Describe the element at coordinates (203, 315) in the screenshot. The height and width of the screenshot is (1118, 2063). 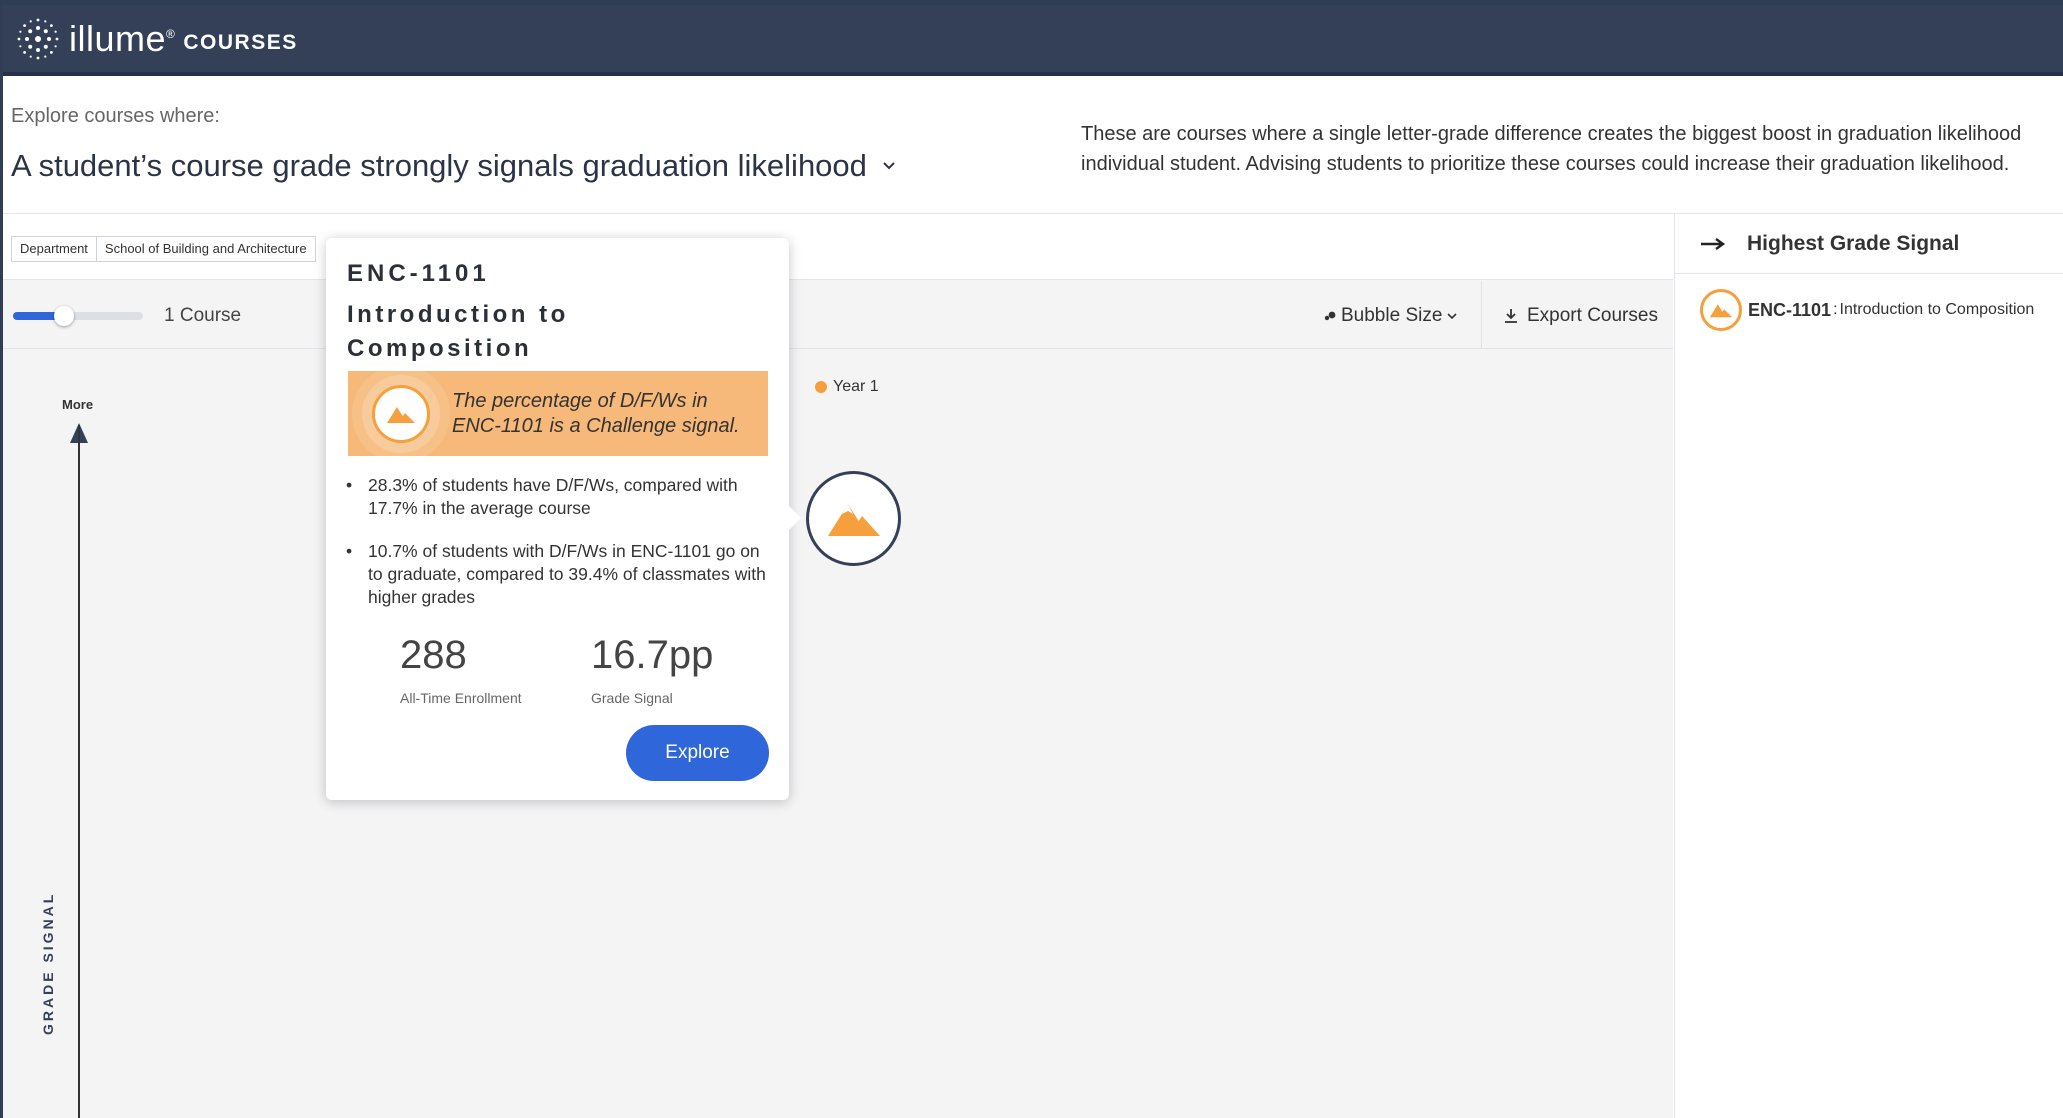
I see `course-count-label: 1 Course` at that location.